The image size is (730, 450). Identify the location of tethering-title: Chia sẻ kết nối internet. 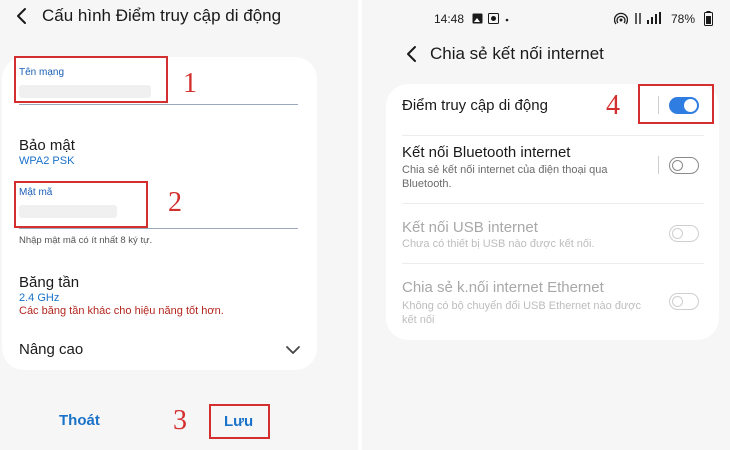
(517, 53).